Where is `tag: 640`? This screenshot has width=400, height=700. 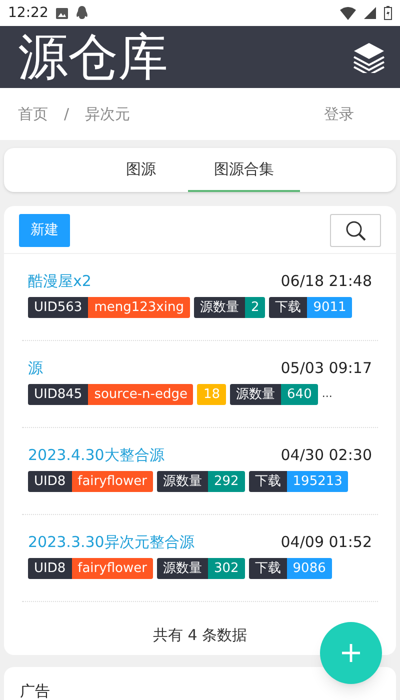
tag: 640 is located at coordinates (299, 394).